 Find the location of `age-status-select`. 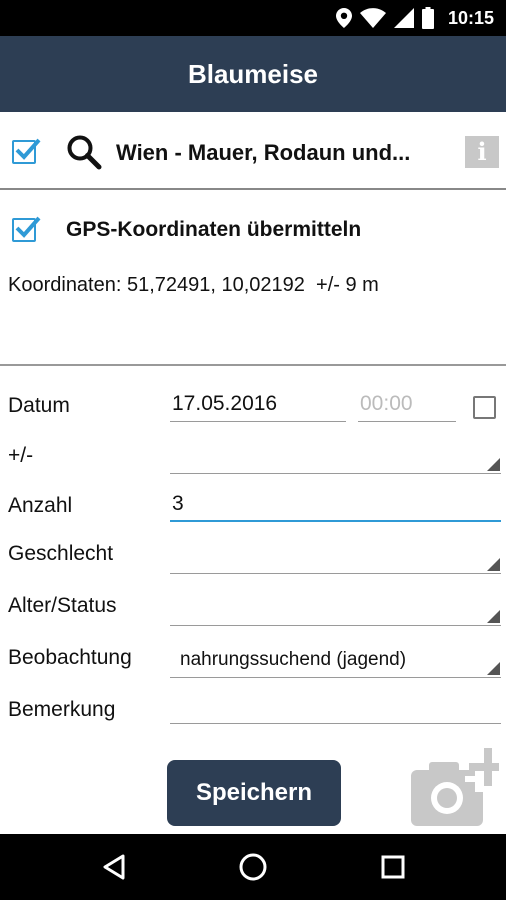

age-status-select is located at coordinates (335, 610).